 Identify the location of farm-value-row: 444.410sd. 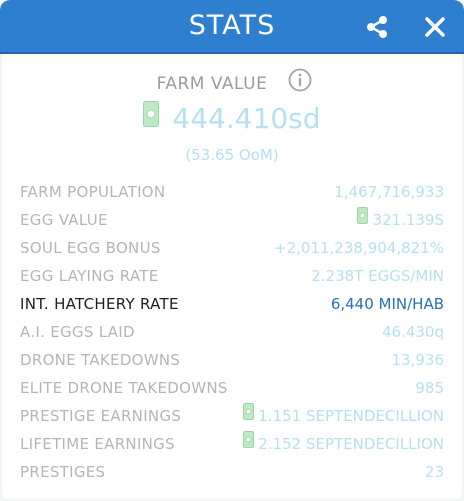
(232, 118).